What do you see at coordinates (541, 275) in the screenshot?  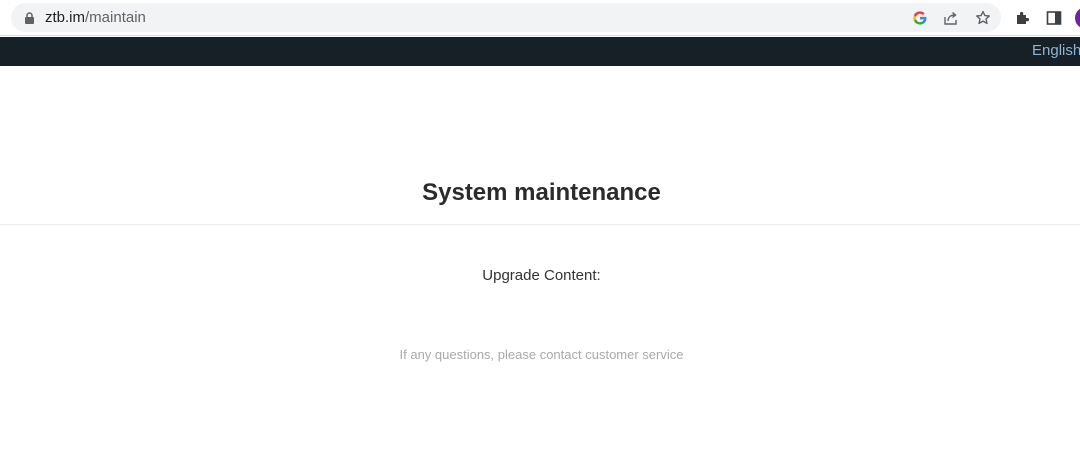 I see `upgrade-content-label: Upgrade Content:` at bounding box center [541, 275].